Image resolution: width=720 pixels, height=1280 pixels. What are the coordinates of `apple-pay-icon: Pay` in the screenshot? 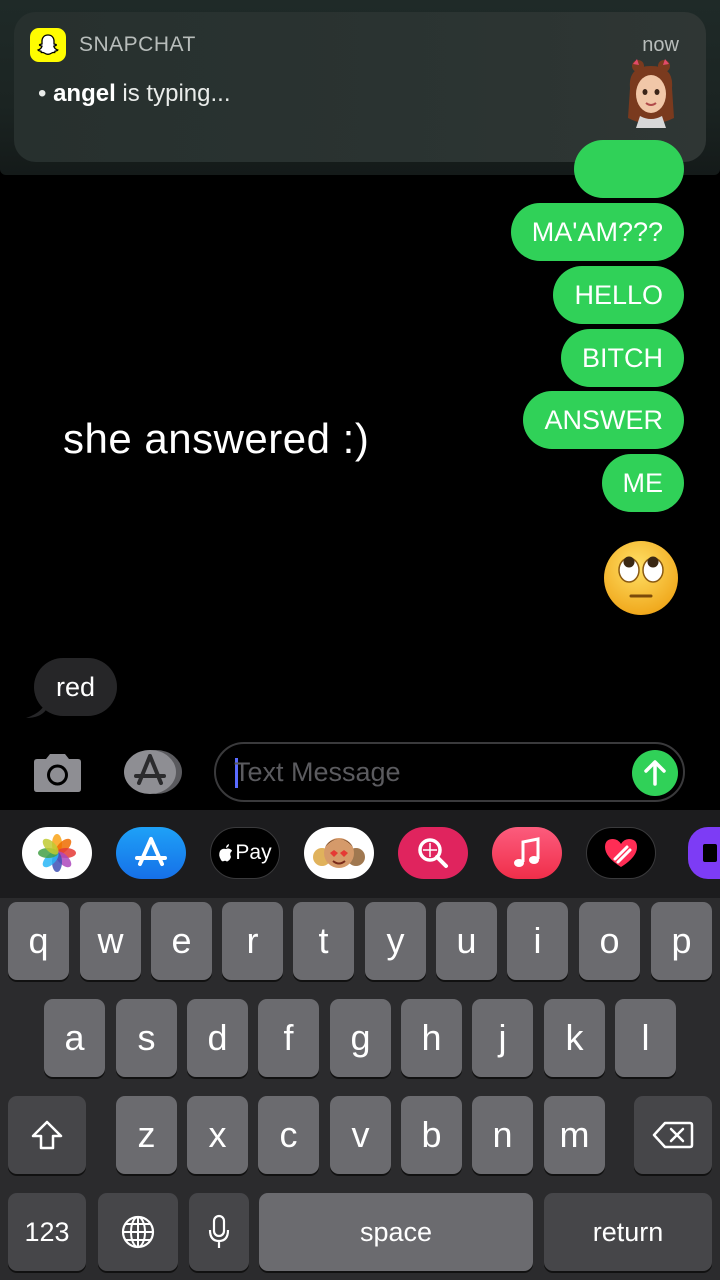 It's located at (245, 853).